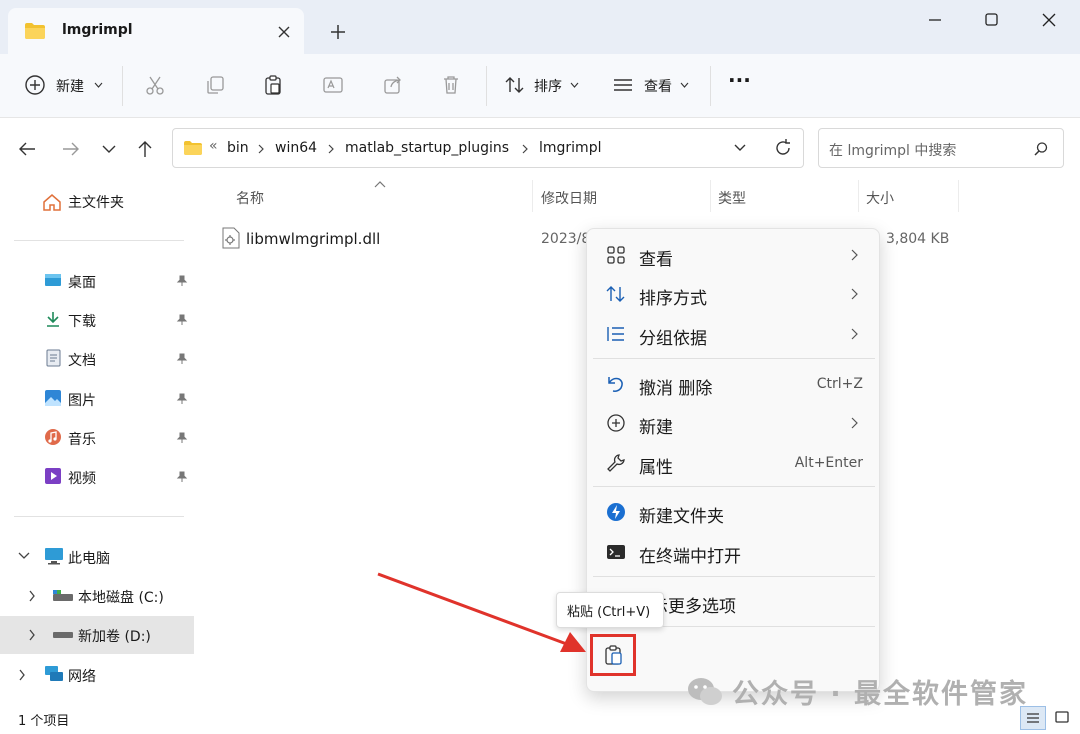 Image resolution: width=1080 pixels, height=734 pixels. What do you see at coordinates (880, 198) in the screenshot?
I see `column-header-size: 大小` at bounding box center [880, 198].